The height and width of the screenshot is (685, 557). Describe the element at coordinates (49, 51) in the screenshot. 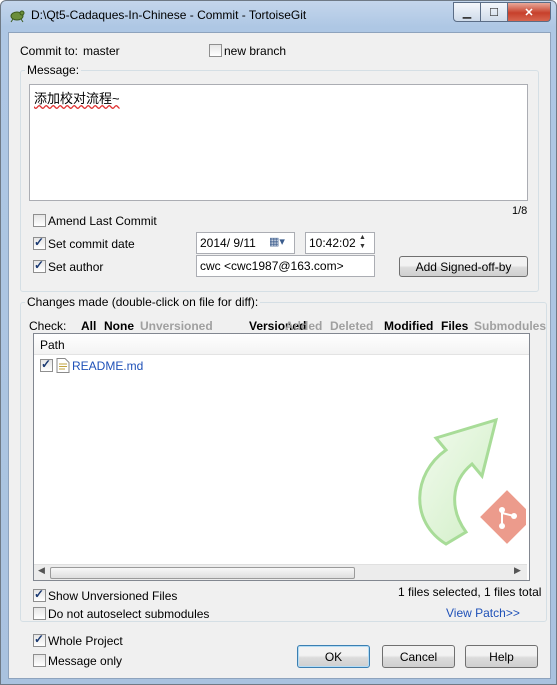

I see `commit-to-label: Commit to:` at that location.